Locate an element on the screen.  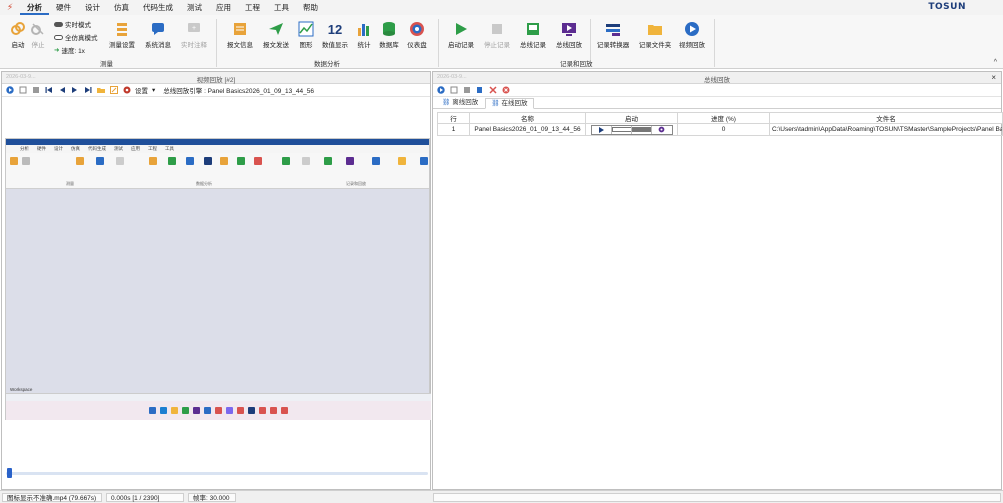
realtime-mode-toggle: 实时模式 is located at coordinates (72, 24).